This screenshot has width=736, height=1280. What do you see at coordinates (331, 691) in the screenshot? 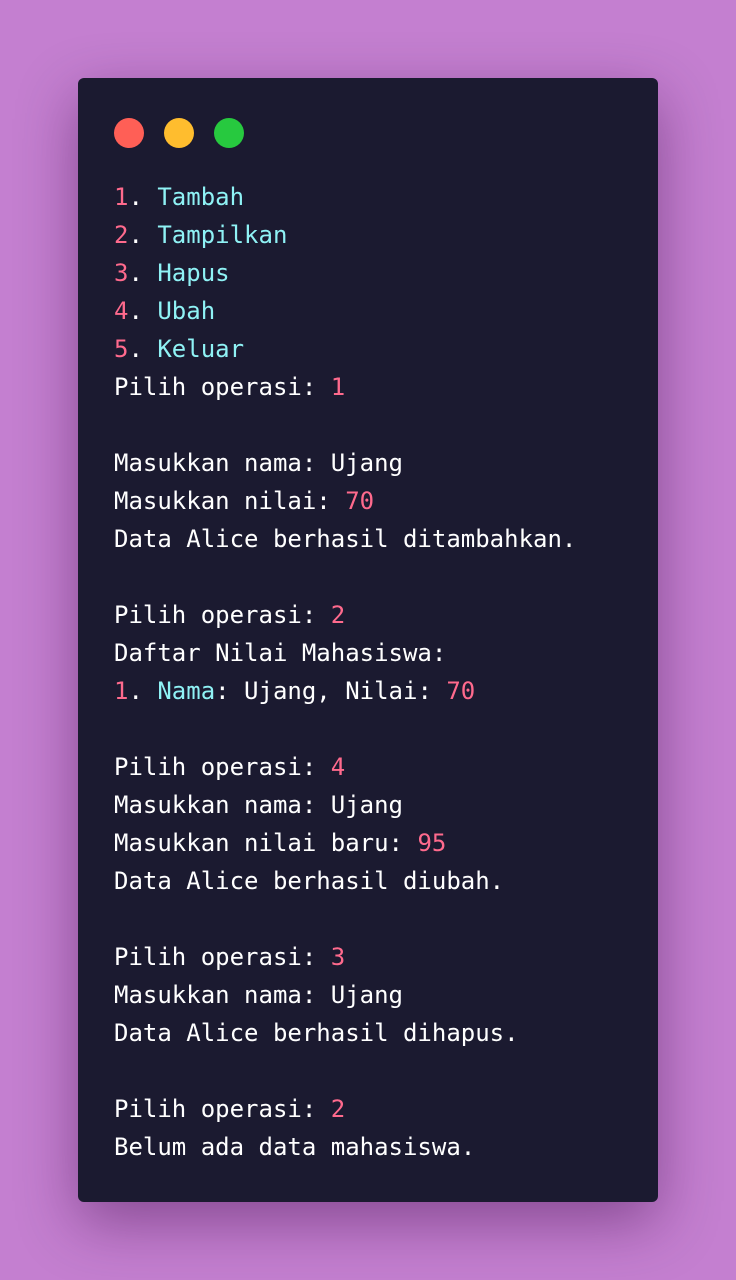
I see `console-token-text: : Ujang, Nilai:` at bounding box center [331, 691].